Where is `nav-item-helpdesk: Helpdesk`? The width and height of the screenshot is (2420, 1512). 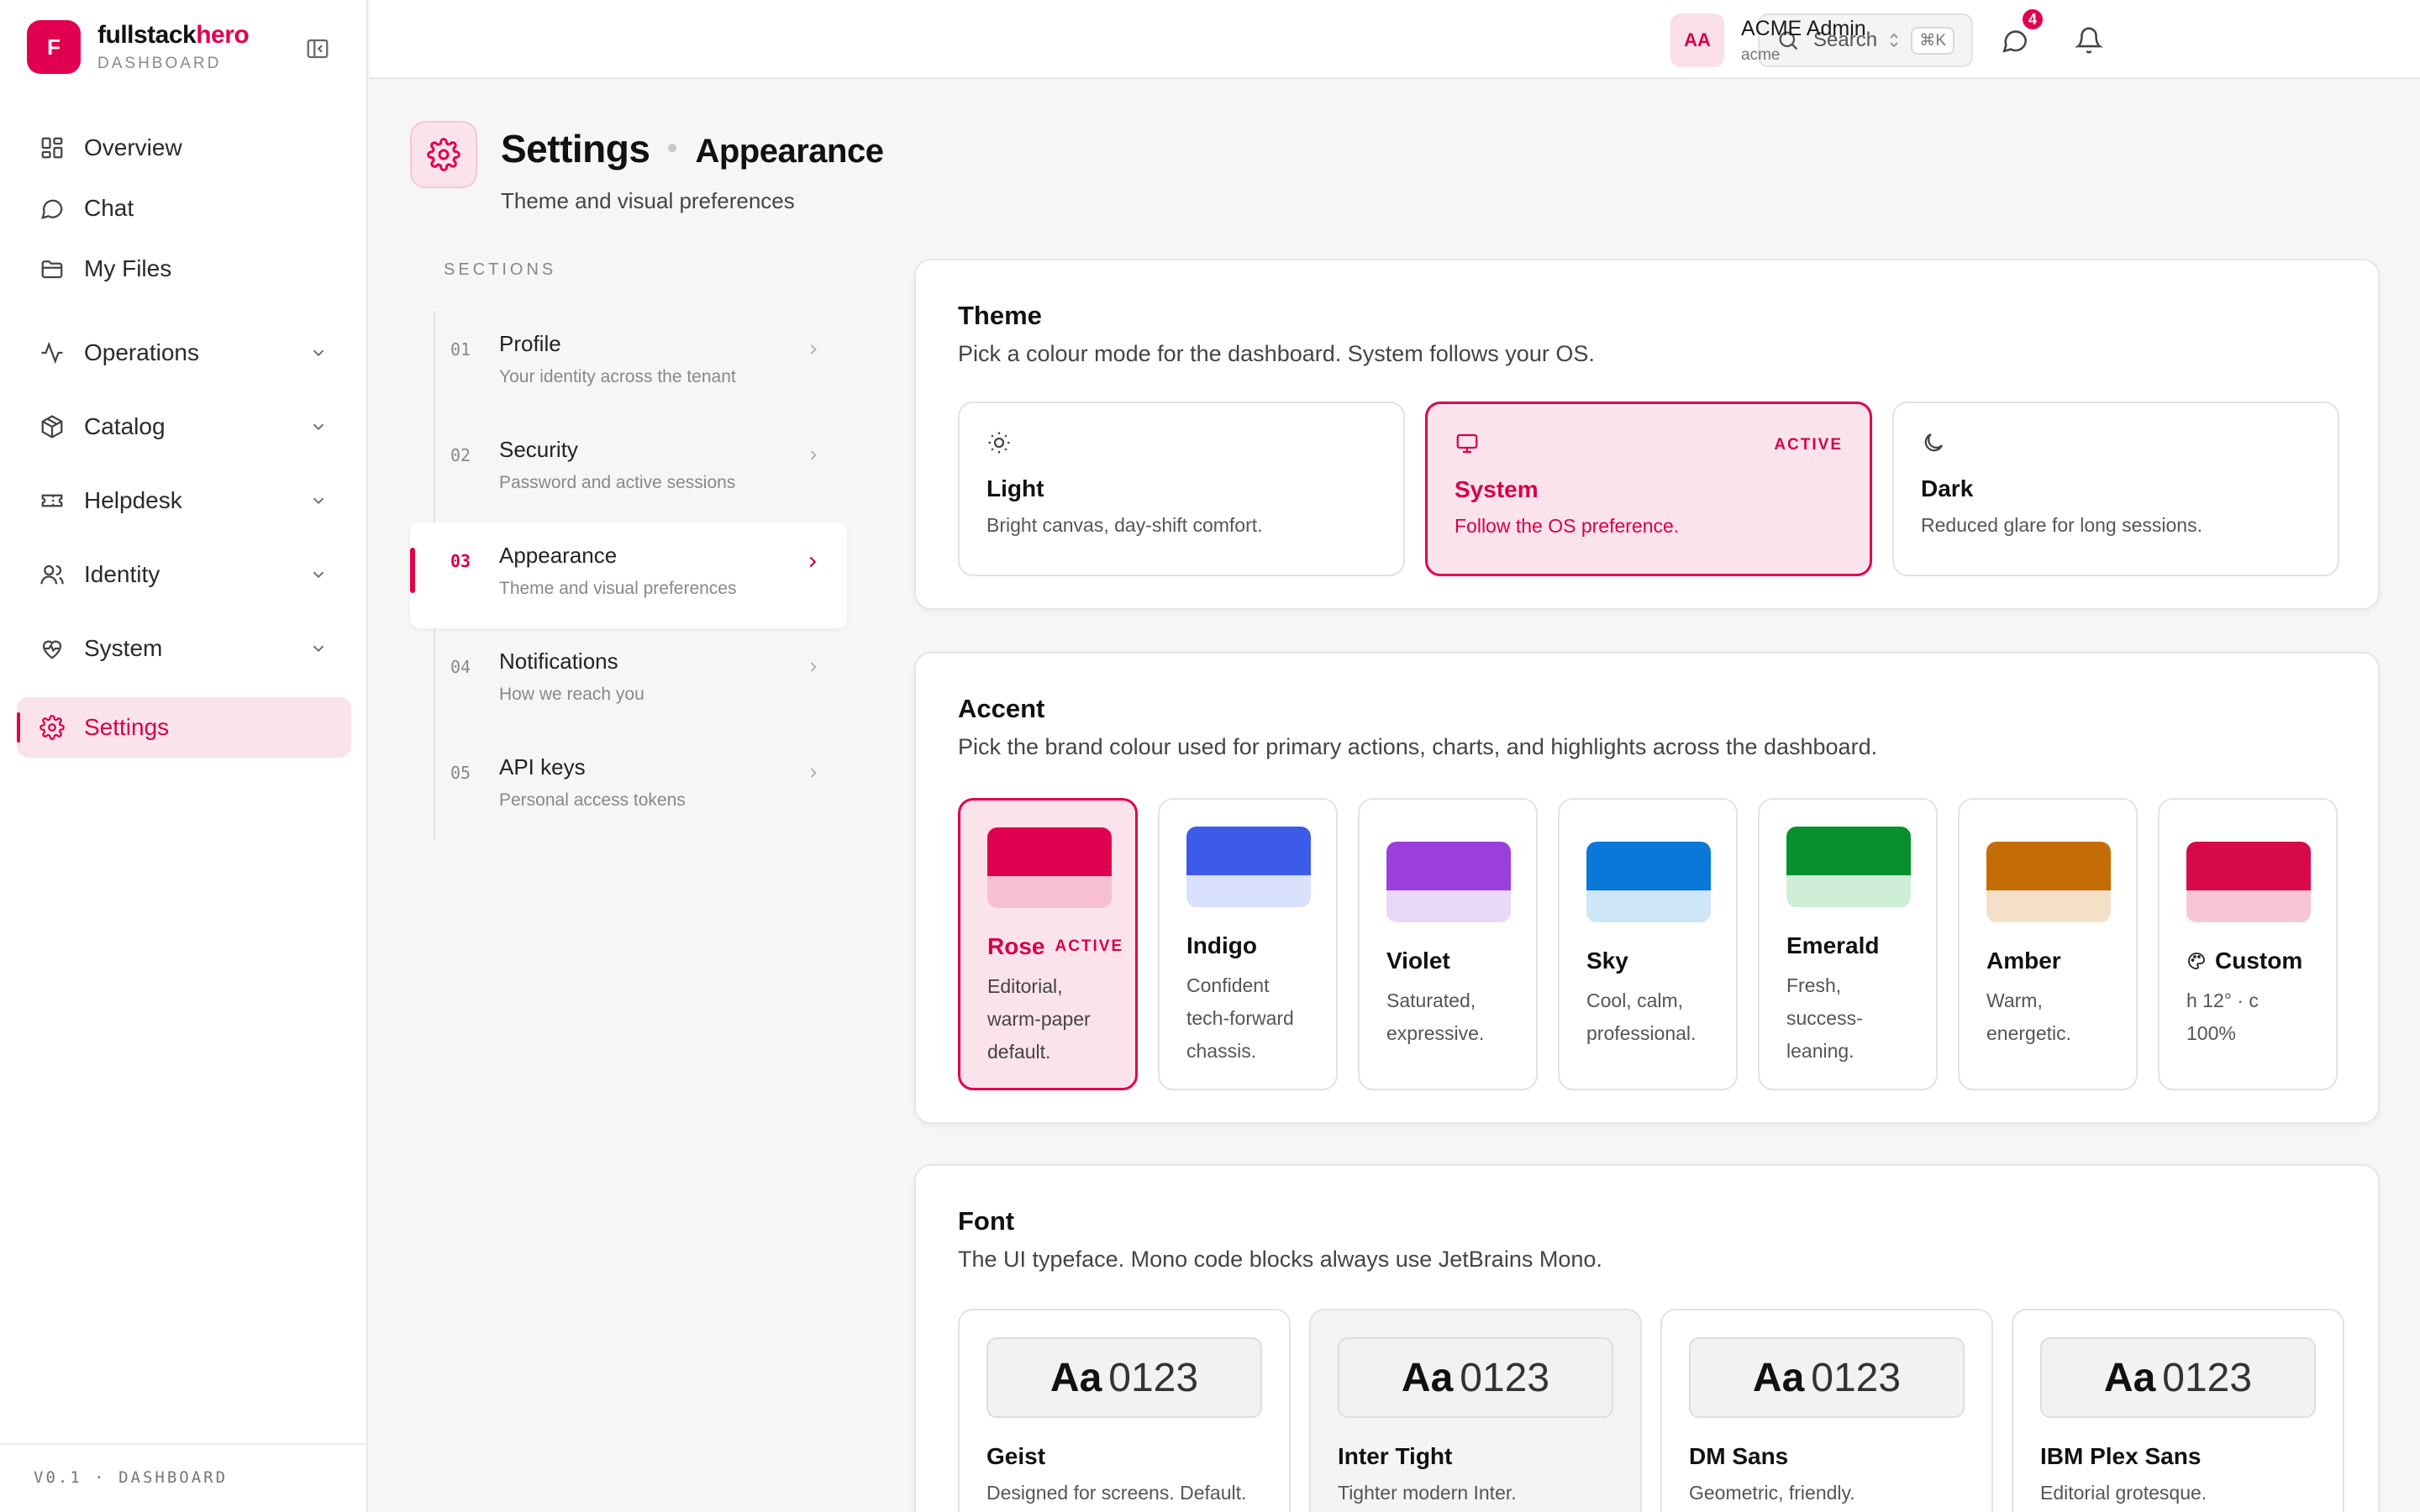 nav-item-helpdesk: Helpdesk is located at coordinates (184, 501).